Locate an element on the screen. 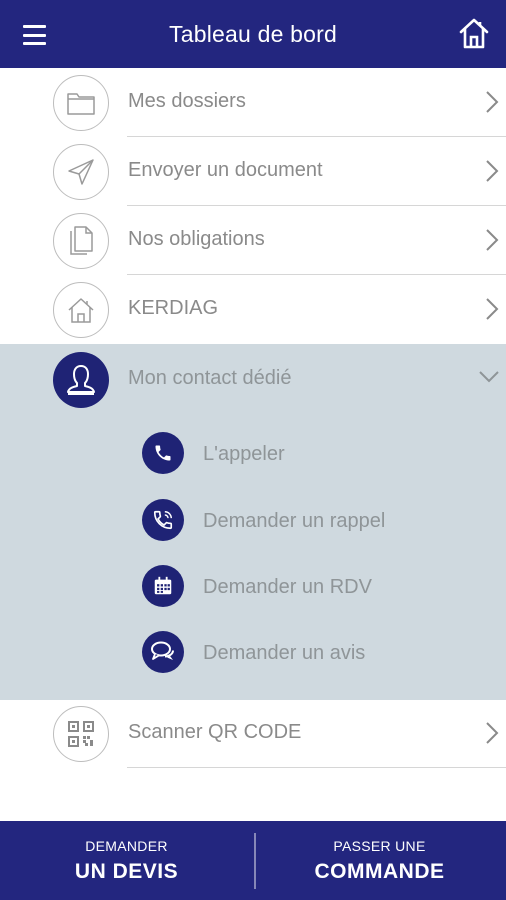 This screenshot has height=900, width=506. quote-button: DEMANDER UN DEVIS is located at coordinates (126, 860).